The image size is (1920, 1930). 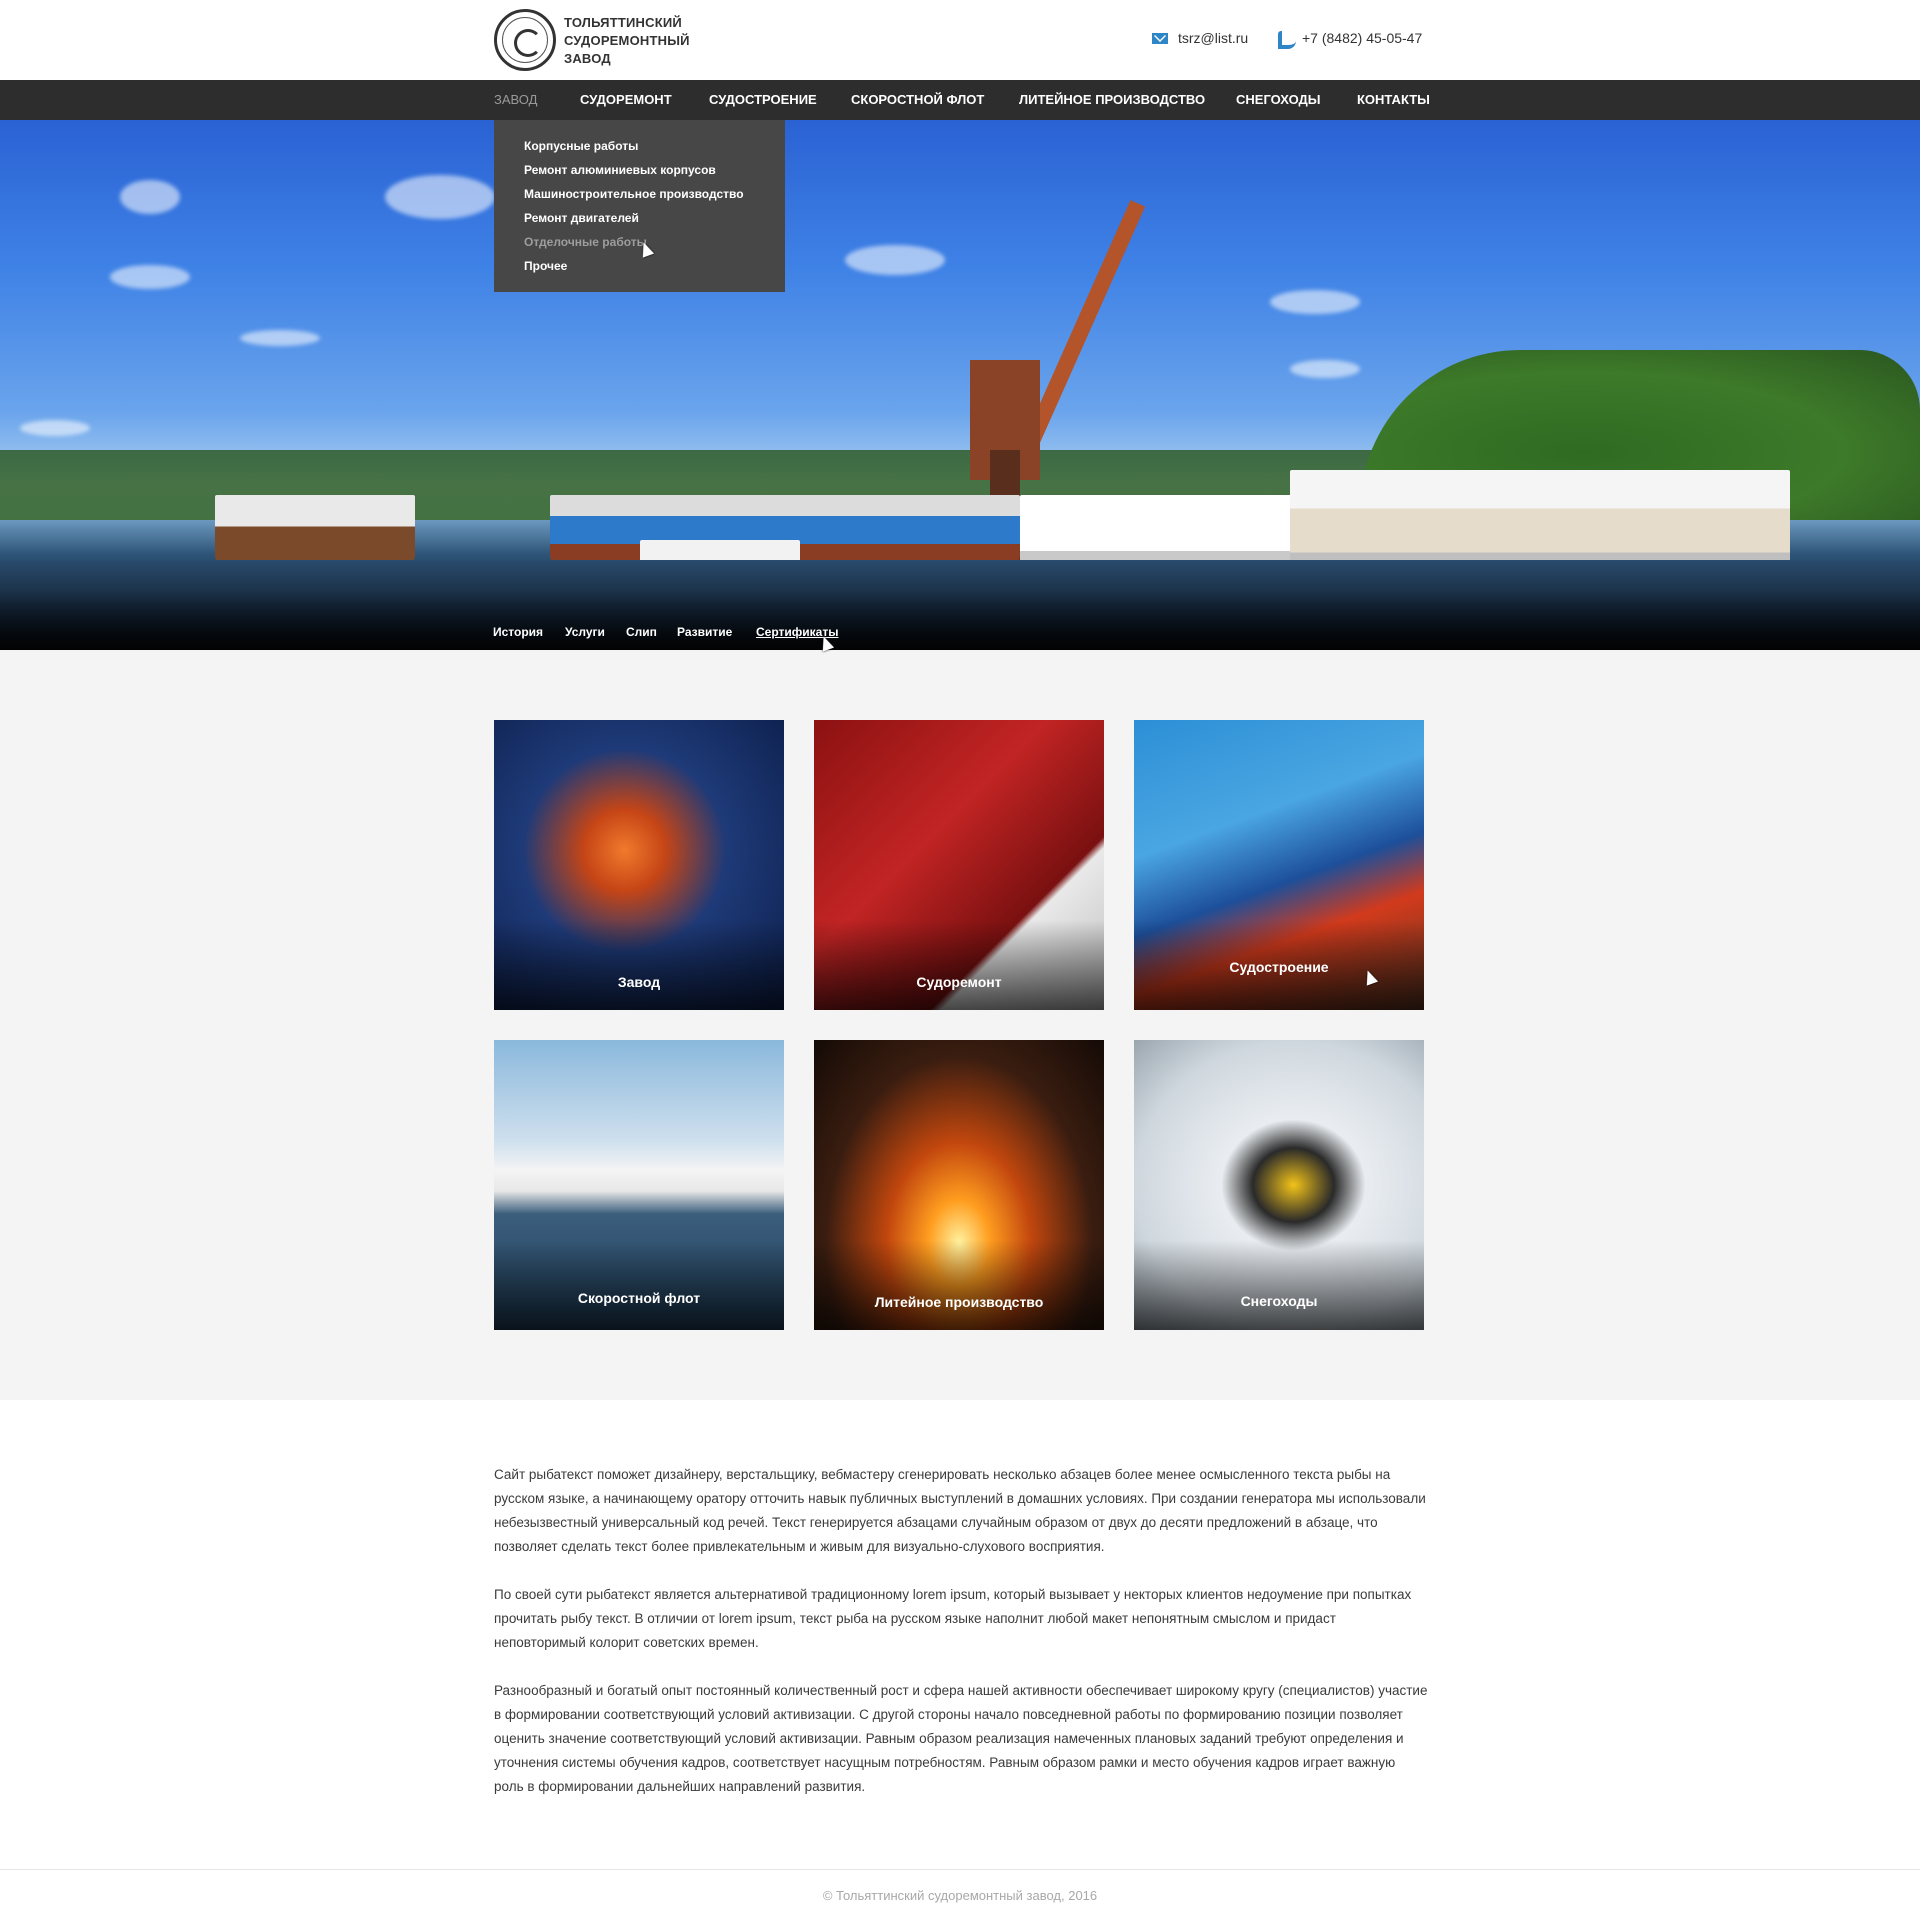 What do you see at coordinates (587, 58) in the screenshot?
I see `logo-line-3: завод` at bounding box center [587, 58].